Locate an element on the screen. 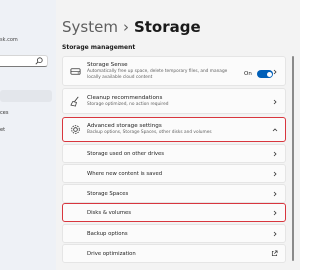  storage-spaces-row: Storage Spaces is located at coordinates (174, 193).